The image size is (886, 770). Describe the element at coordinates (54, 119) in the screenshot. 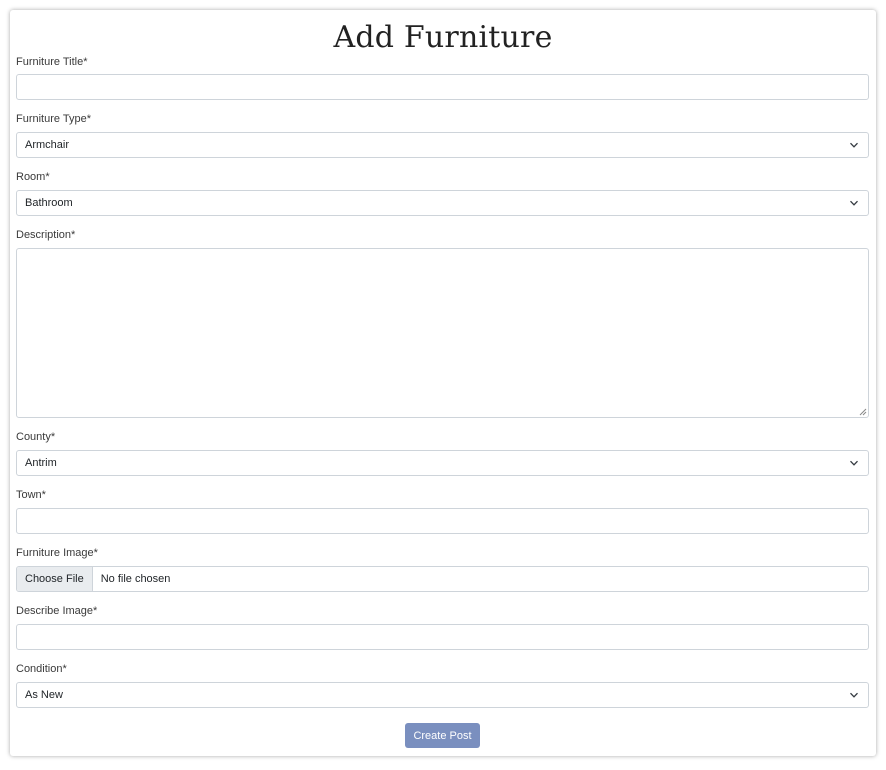

I see `furniture-type-label: Furniture Type*` at that location.